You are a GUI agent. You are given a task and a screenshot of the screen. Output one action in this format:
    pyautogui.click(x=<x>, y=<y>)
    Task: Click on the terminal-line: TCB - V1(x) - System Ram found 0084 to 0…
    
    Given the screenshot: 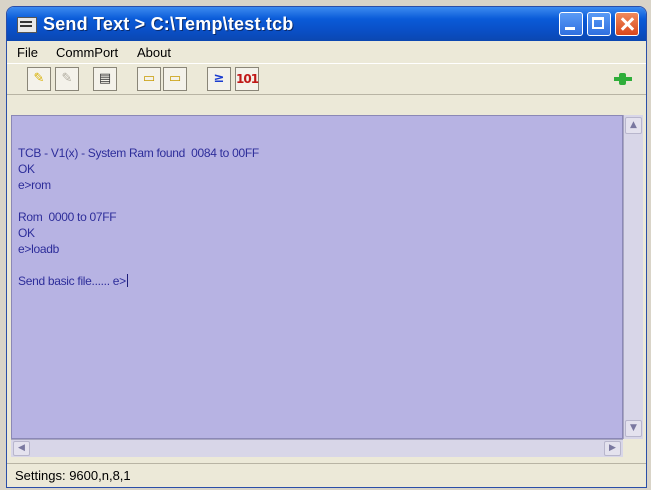 What is the action you would take?
    pyautogui.click(x=138, y=153)
    